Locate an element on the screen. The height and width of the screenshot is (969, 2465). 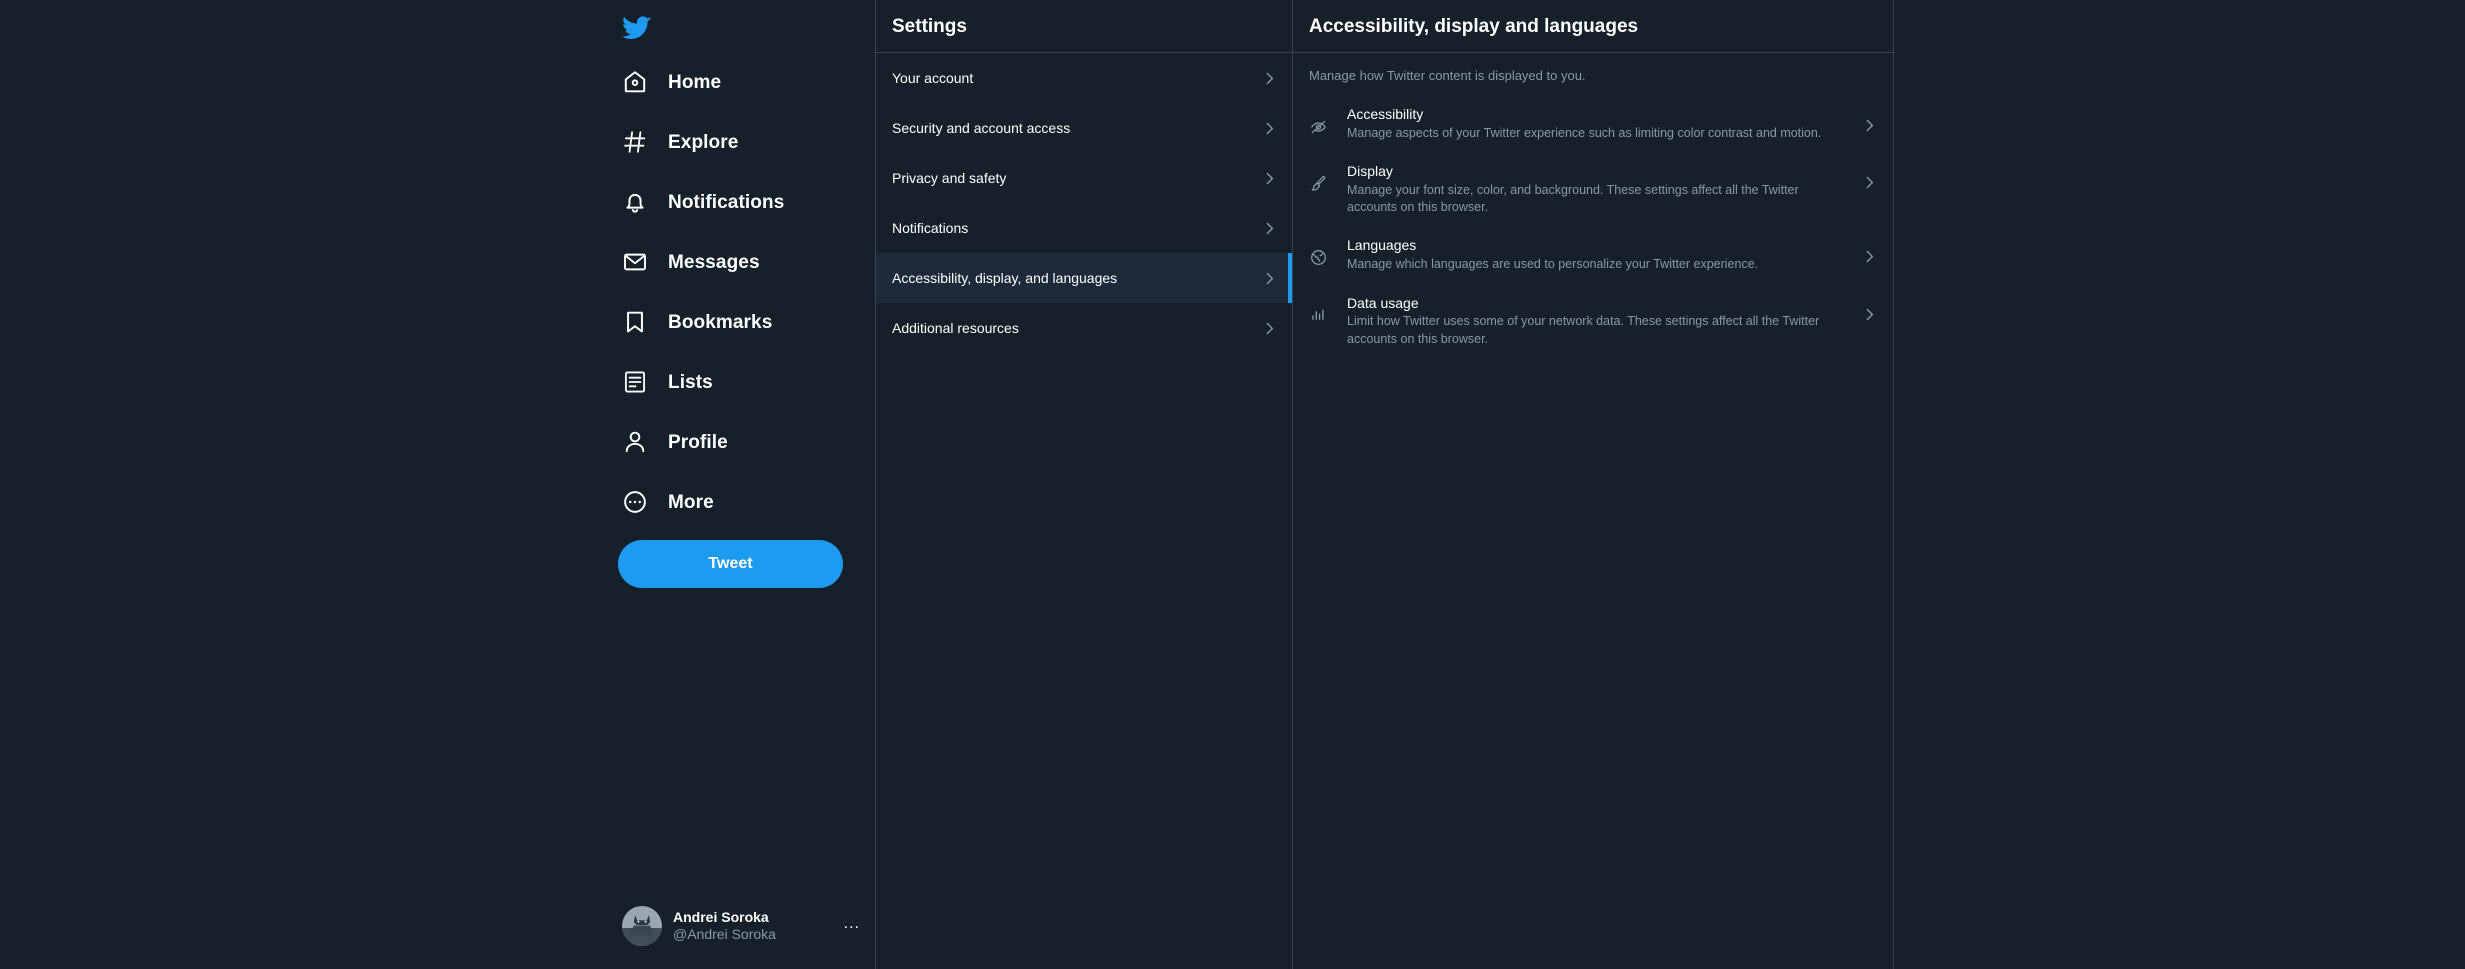
selected-indicator is located at coordinates (1290, 278).